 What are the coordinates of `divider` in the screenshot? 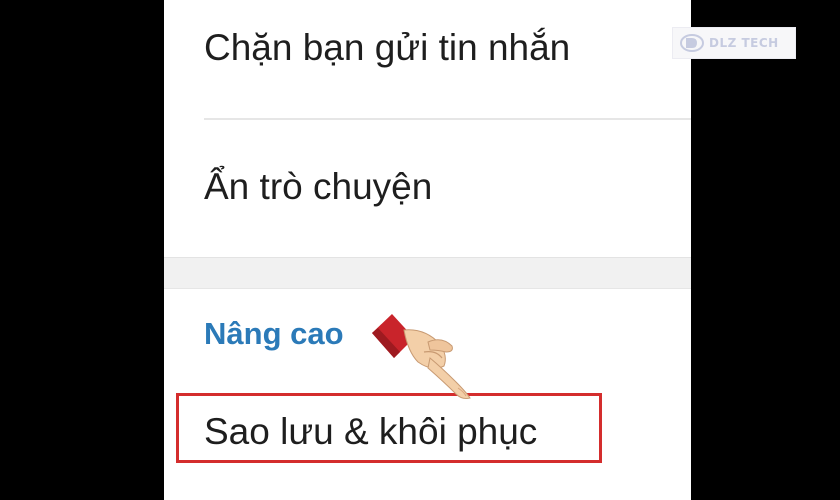 It's located at (447, 119).